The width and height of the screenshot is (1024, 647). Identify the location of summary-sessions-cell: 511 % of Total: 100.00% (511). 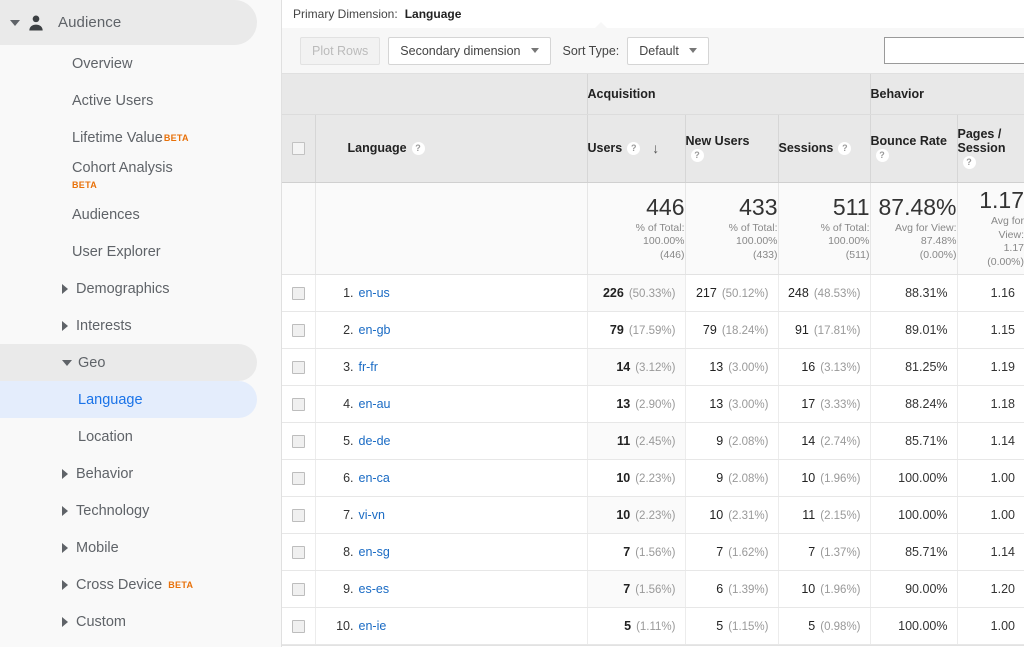
(824, 228).